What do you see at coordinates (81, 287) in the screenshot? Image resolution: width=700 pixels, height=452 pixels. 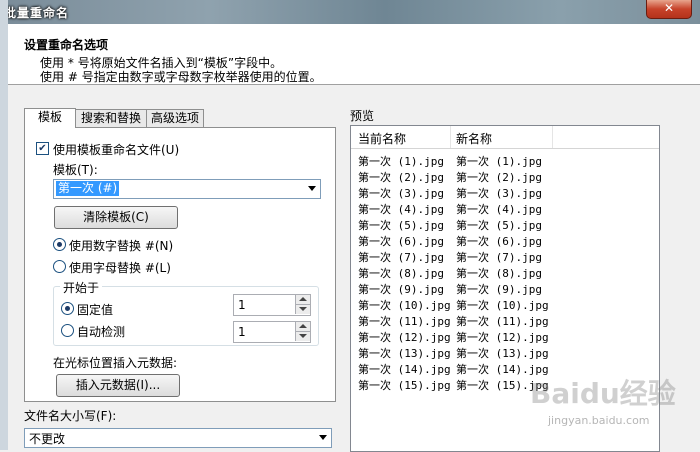 I see `start-at-title: 开始于` at bounding box center [81, 287].